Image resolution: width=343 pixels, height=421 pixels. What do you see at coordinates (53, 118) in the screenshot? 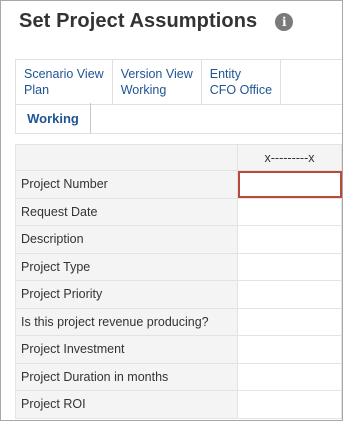
I see `tab-working: Working` at bounding box center [53, 118].